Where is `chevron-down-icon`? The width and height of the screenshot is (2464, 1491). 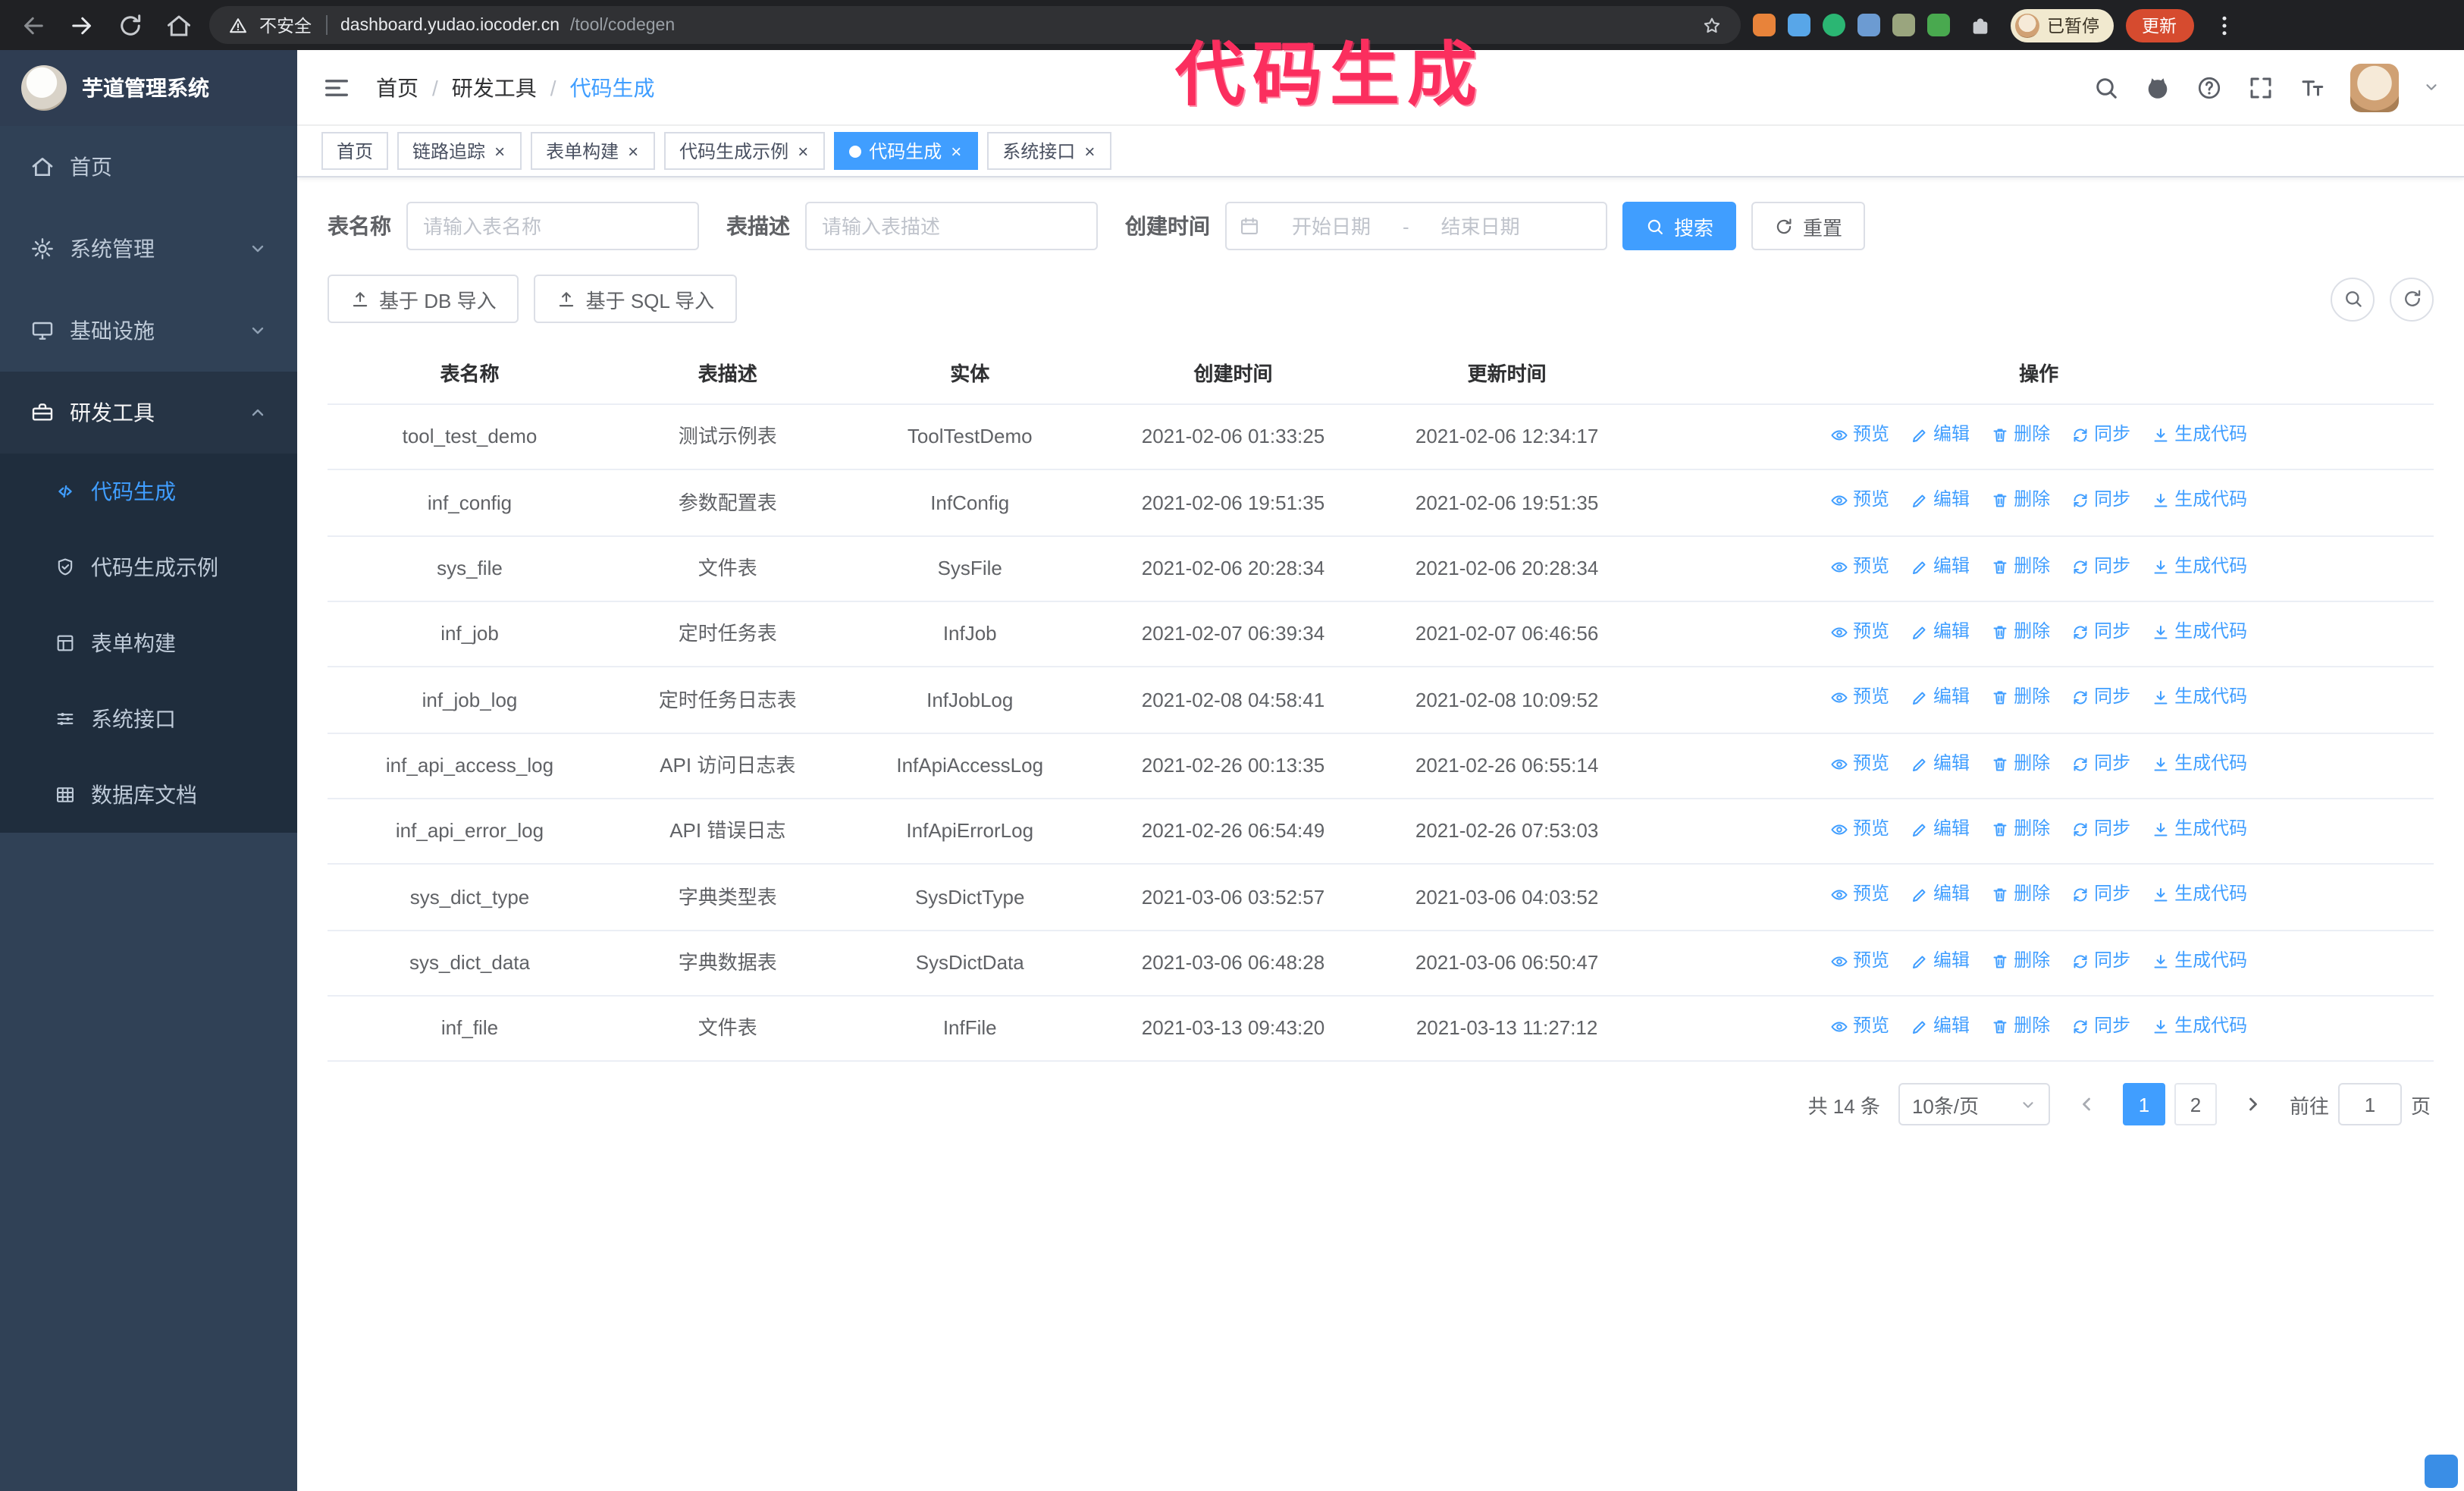 chevron-down-icon is located at coordinates (2431, 87).